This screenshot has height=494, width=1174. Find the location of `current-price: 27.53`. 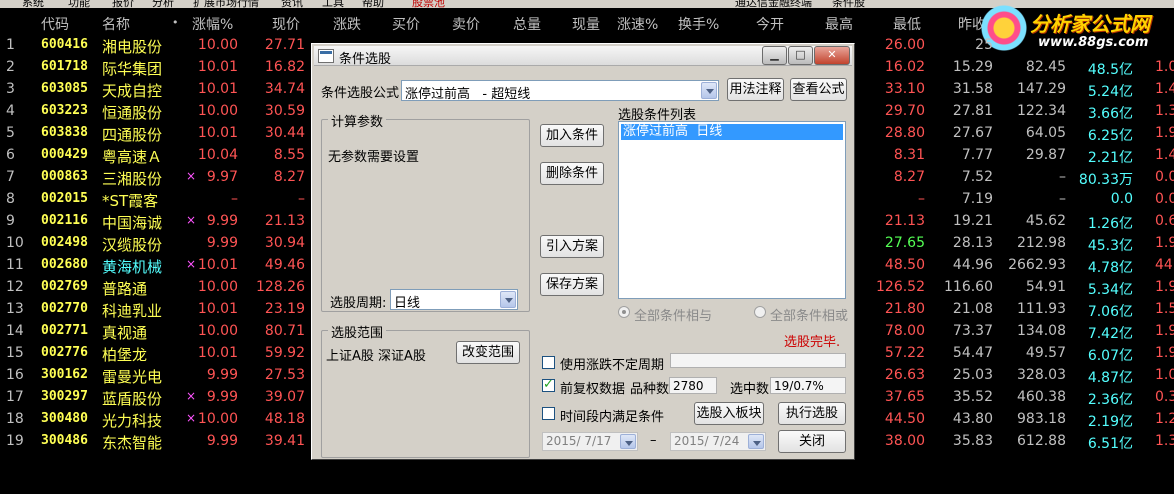

current-price: 27.53 is located at coordinates (284, 375).